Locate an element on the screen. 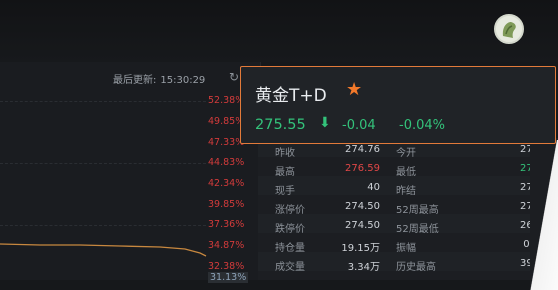 The height and width of the screenshot is (290, 558). table-cell-value: 274.76 is located at coordinates (362, 149).